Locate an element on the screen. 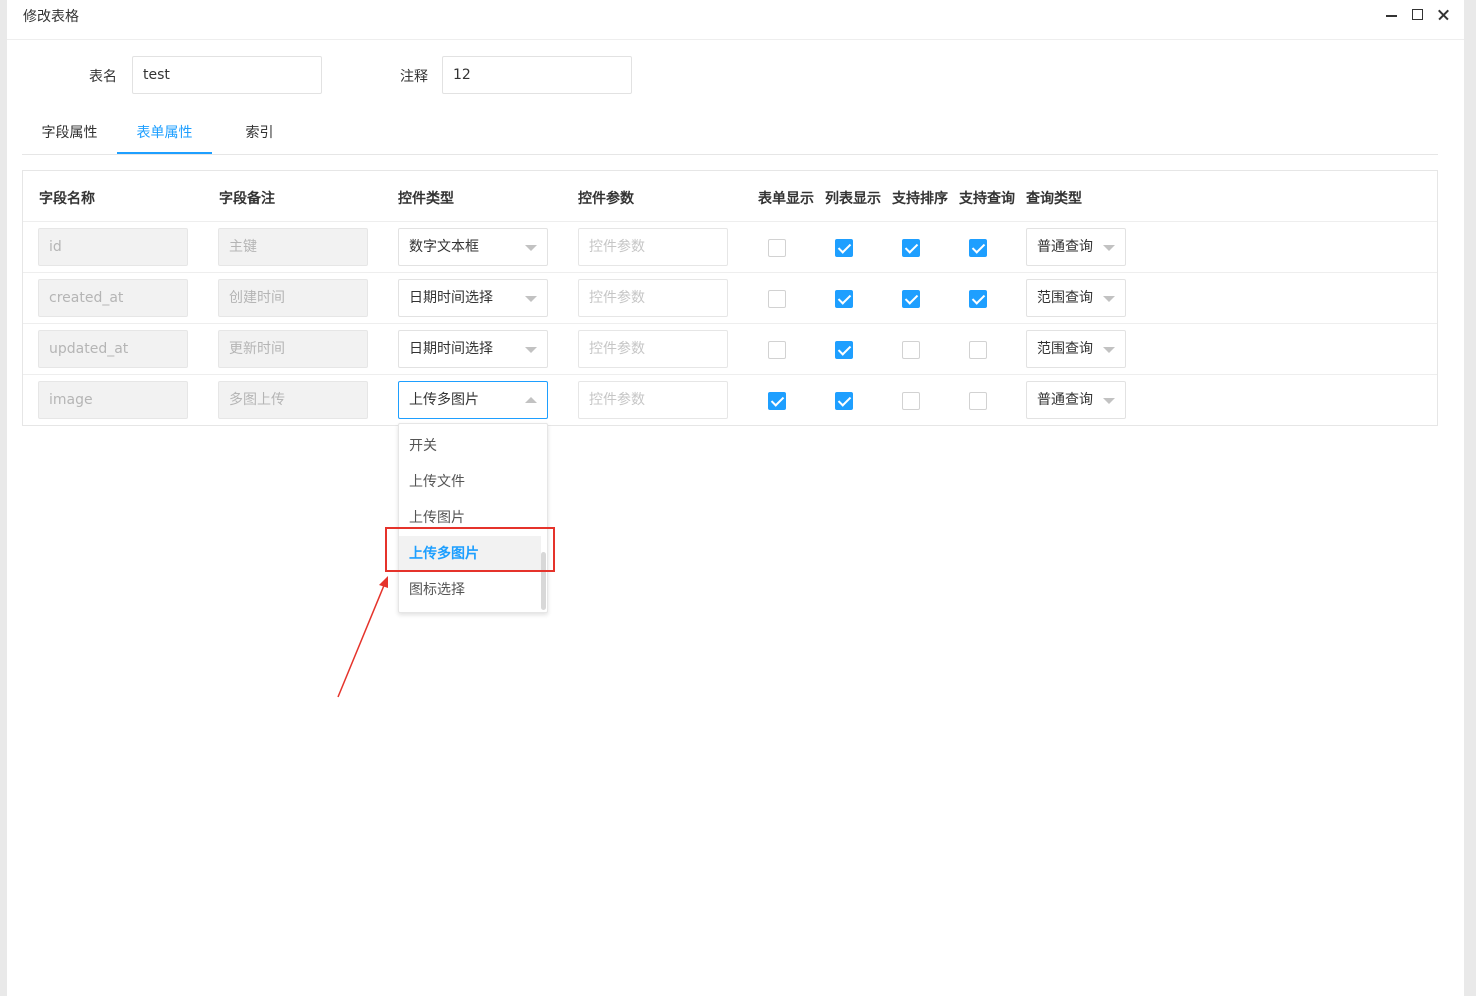  tab-bar: 字段属性 表单属性 索引 is located at coordinates (730, 134).